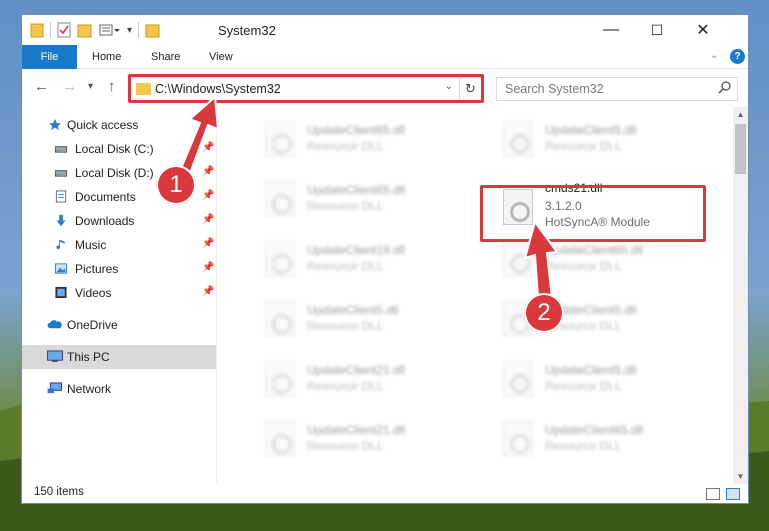 The image size is (769, 531). What do you see at coordinates (593, 213) in the screenshot?
I see `file-highlight-box` at bounding box center [593, 213].